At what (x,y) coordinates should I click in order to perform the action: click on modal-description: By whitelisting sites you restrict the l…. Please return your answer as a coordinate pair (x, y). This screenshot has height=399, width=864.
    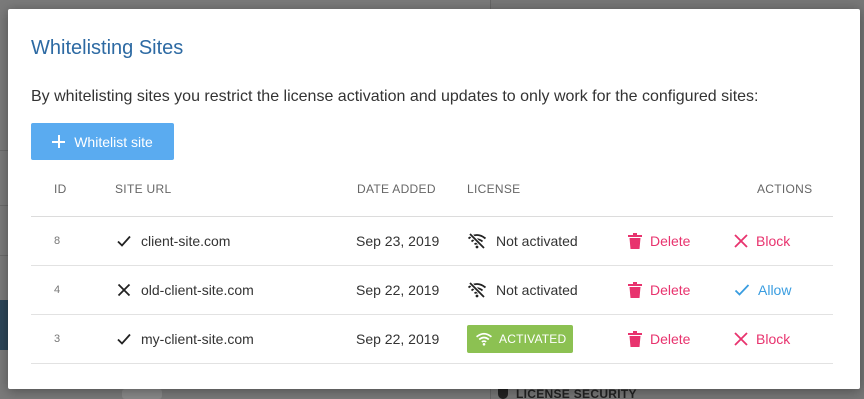
    Looking at the image, I should click on (395, 96).